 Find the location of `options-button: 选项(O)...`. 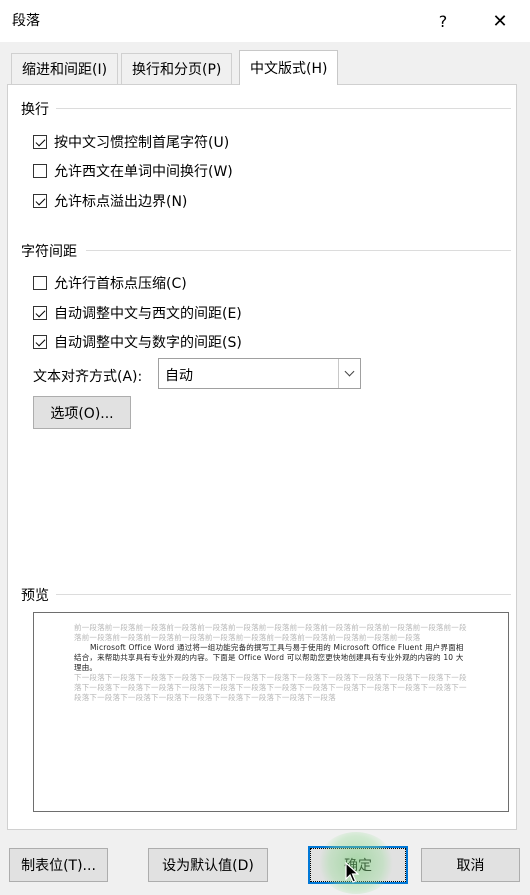

options-button: 选项(O)... is located at coordinates (82, 412).